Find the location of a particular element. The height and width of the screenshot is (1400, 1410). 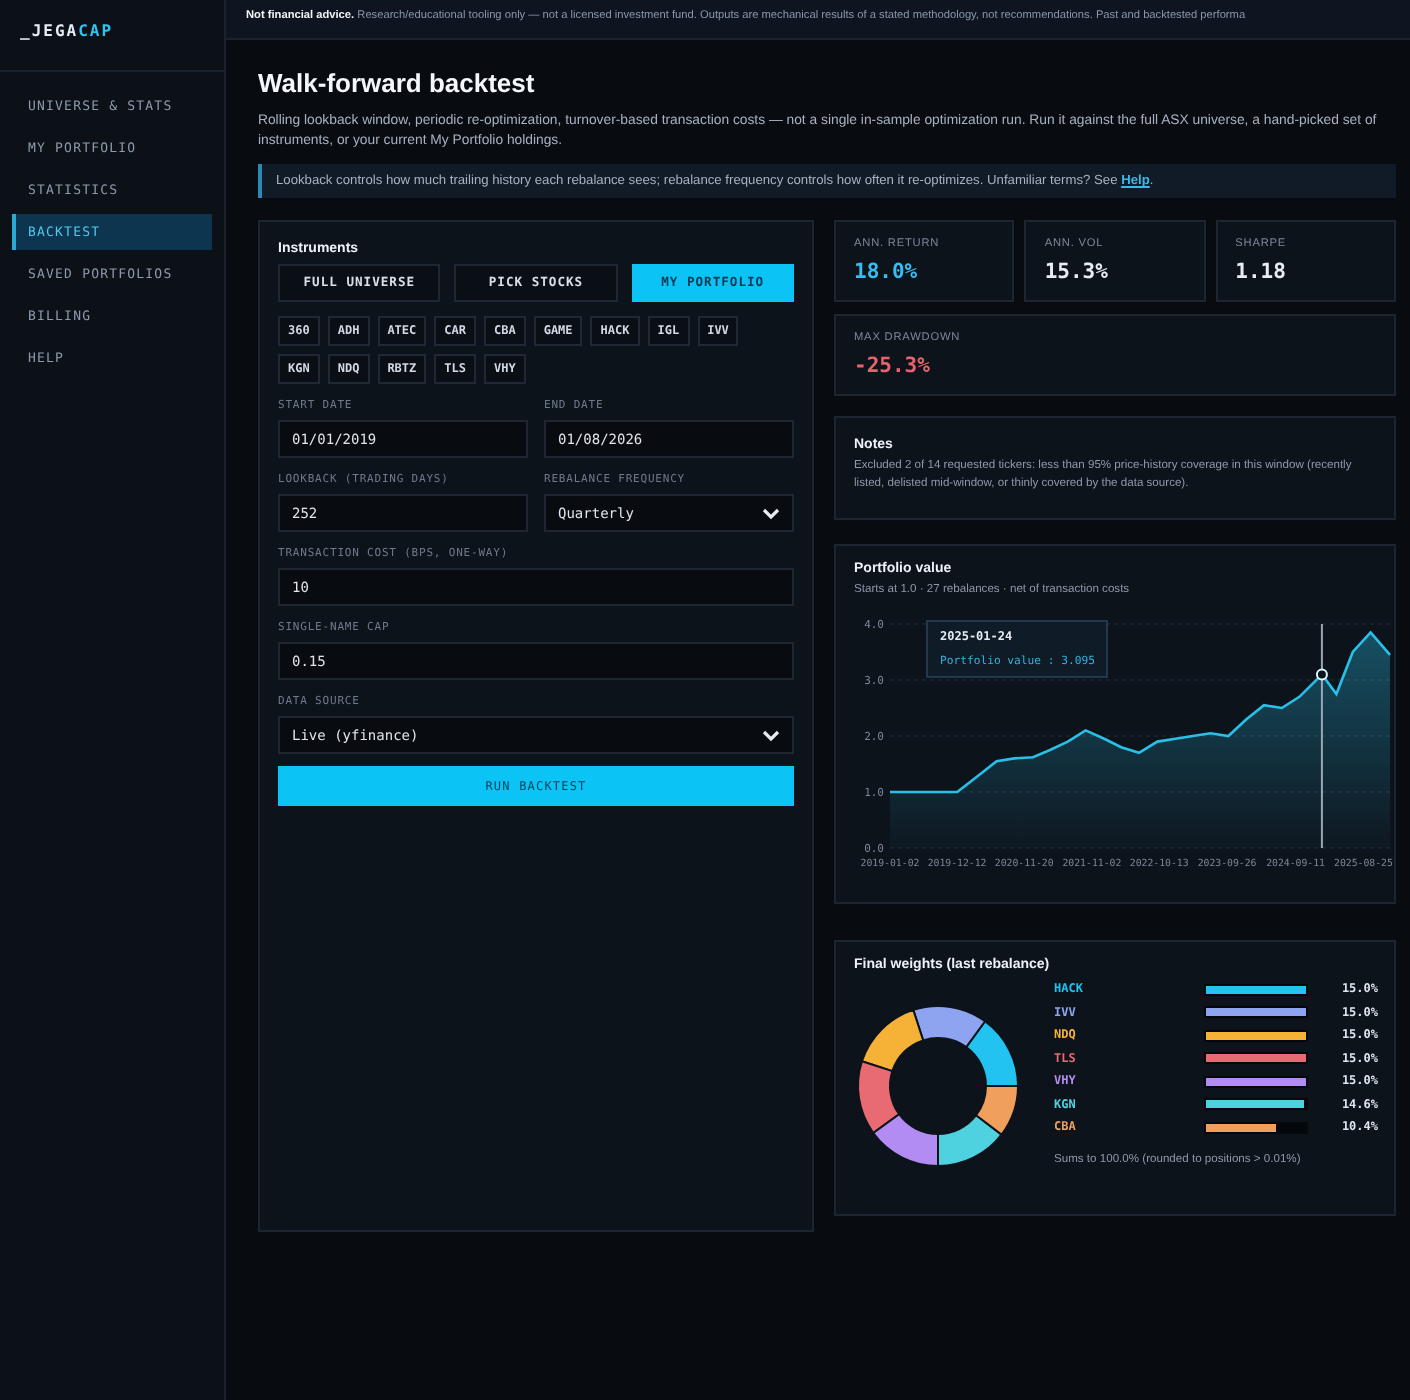

stat-value: 1.18 is located at coordinates (1261, 272).